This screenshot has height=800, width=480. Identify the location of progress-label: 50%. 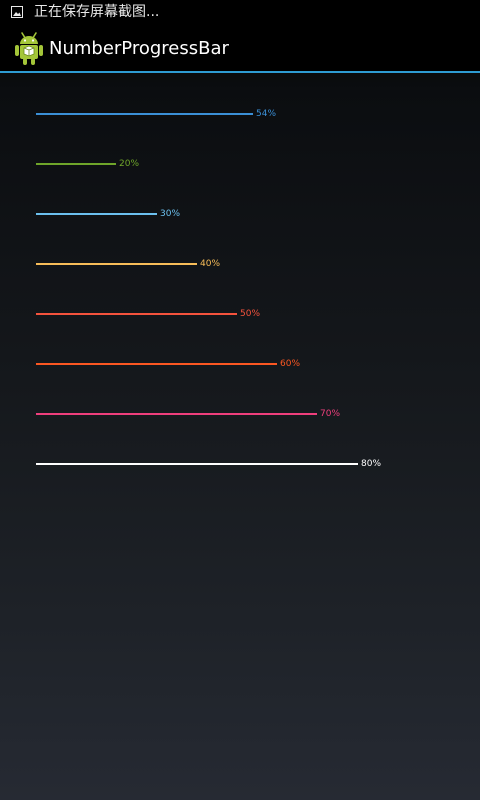
(250, 314).